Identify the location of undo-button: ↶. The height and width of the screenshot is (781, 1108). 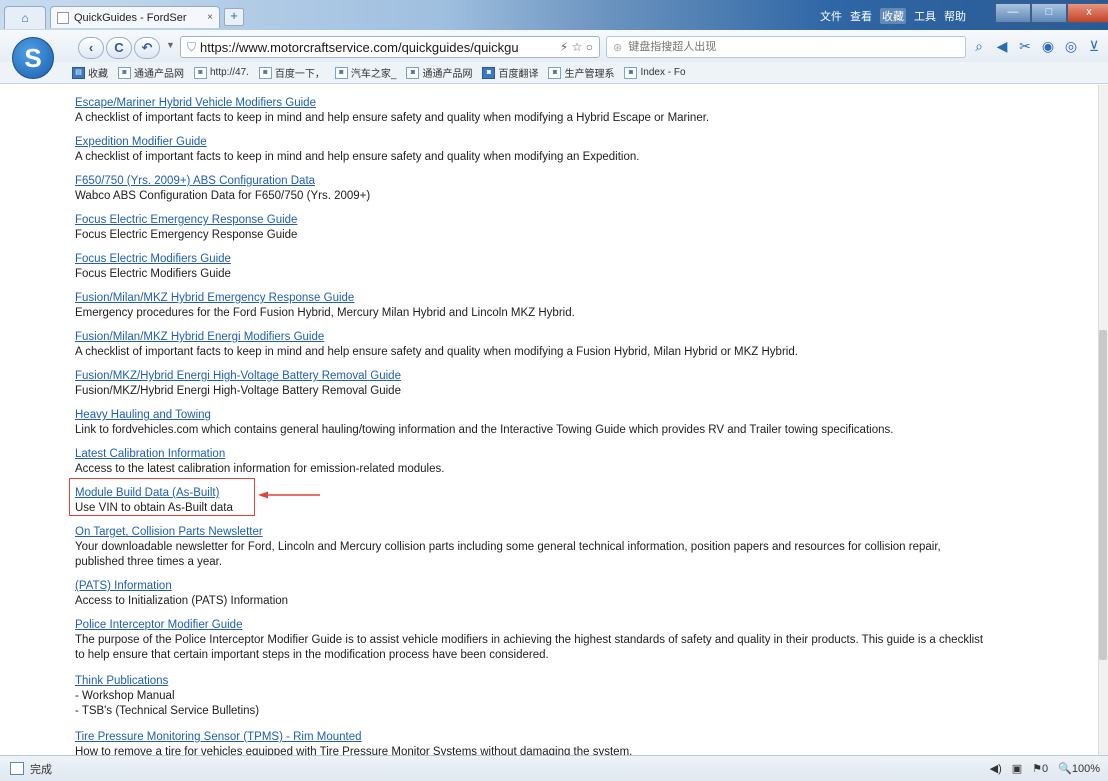
(147, 48).